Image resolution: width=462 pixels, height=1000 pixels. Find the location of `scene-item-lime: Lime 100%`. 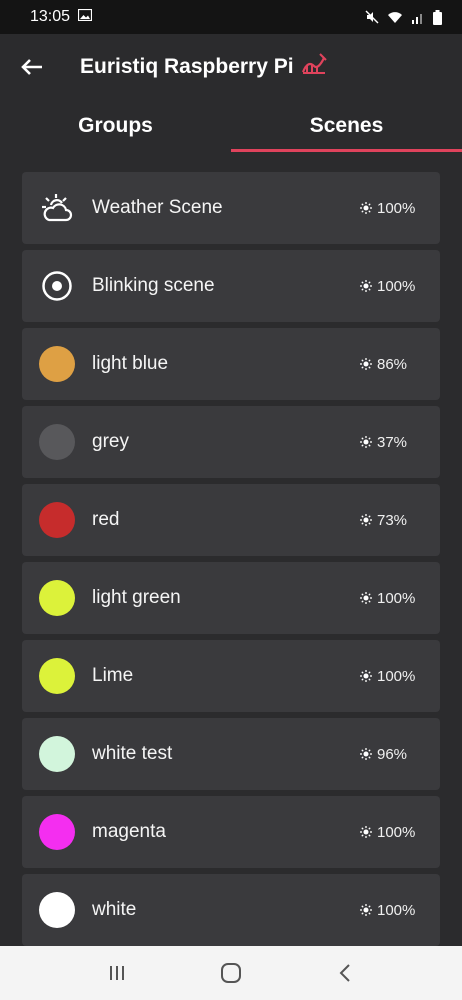

scene-item-lime: Lime 100% is located at coordinates (231, 676).